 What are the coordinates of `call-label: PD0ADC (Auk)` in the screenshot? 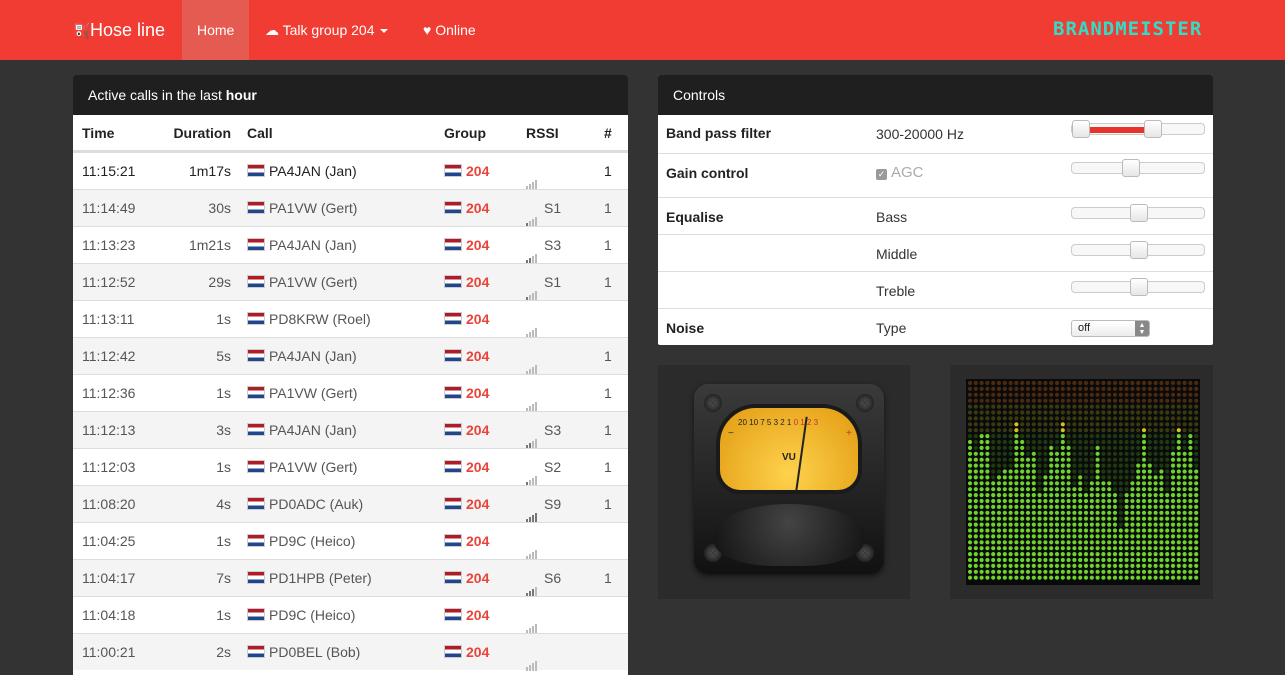 It's located at (316, 504).